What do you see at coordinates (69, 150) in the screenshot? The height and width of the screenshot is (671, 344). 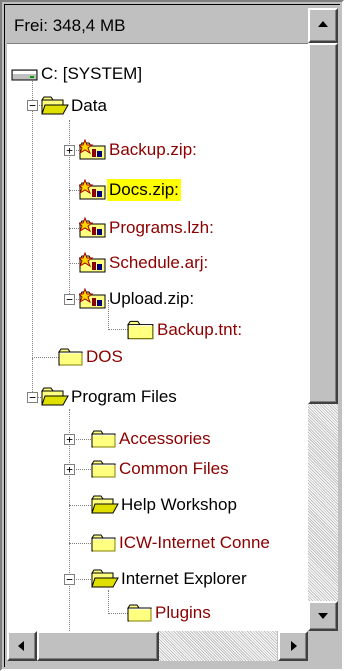 I see `expand-backup-plus-icon: +` at bounding box center [69, 150].